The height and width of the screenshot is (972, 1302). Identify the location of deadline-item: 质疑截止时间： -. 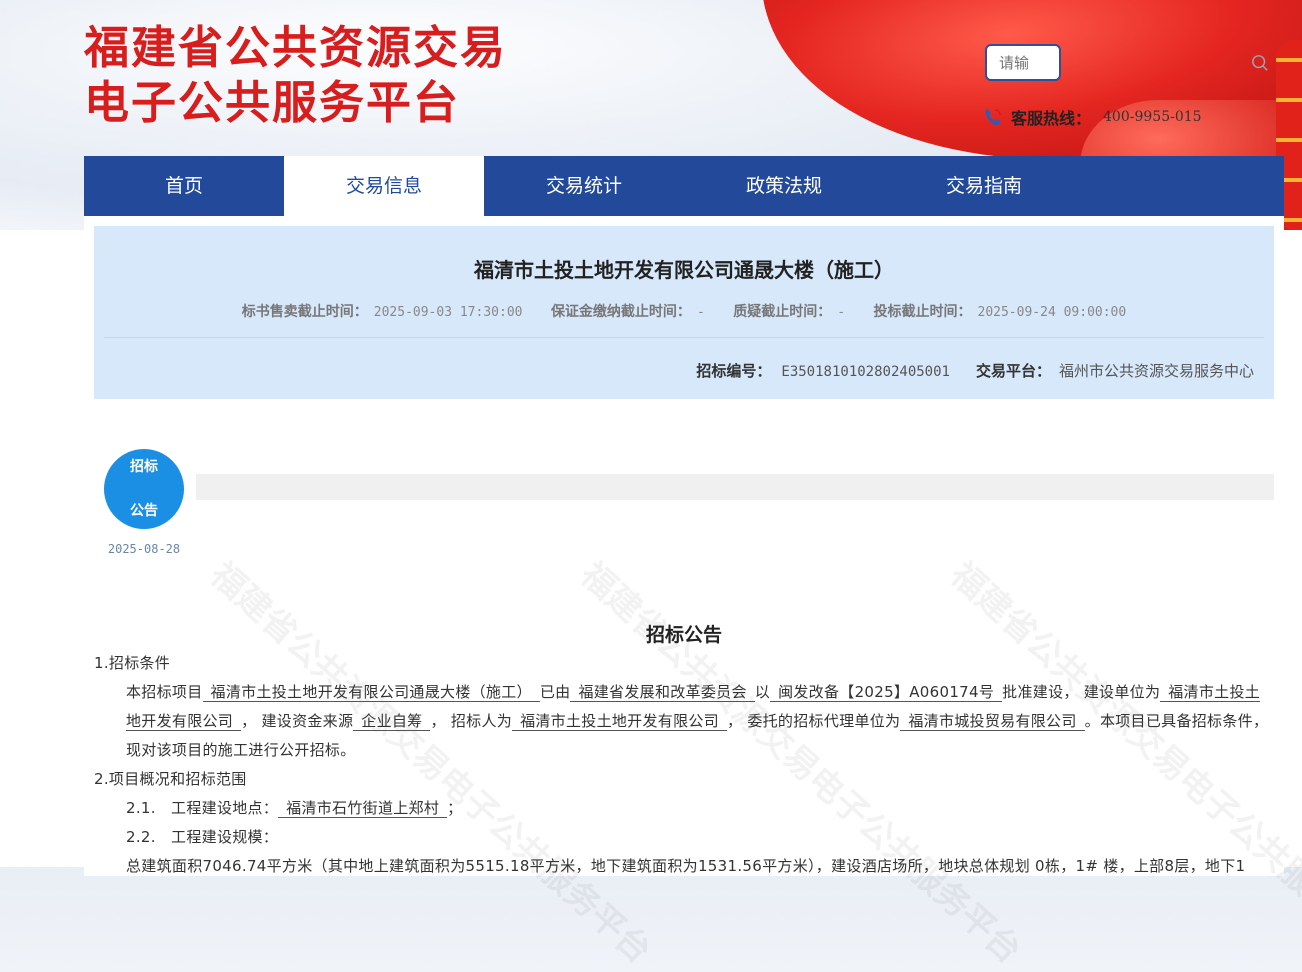
(789, 312).